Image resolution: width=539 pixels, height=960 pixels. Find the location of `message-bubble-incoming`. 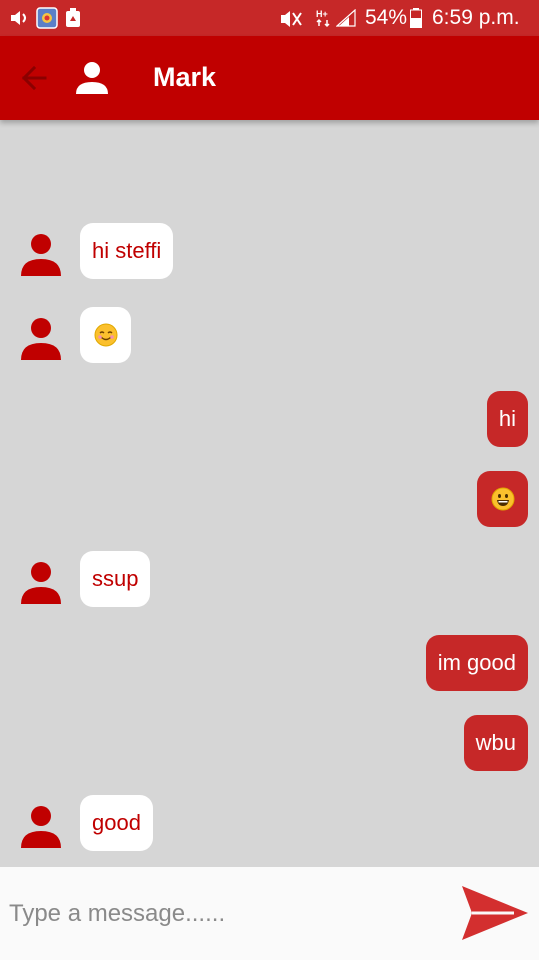

message-bubble-incoming is located at coordinates (105, 335).